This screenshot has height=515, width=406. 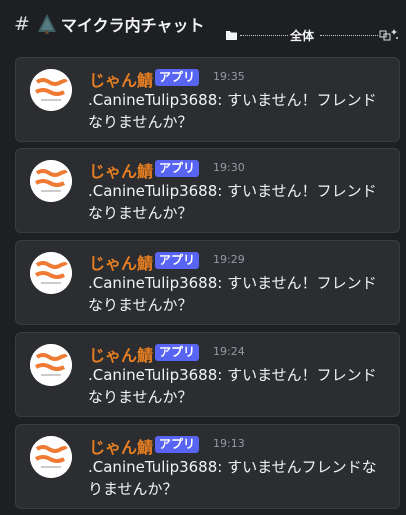 I want to click on message-timestamp: 19:30, so click(x=229, y=167).